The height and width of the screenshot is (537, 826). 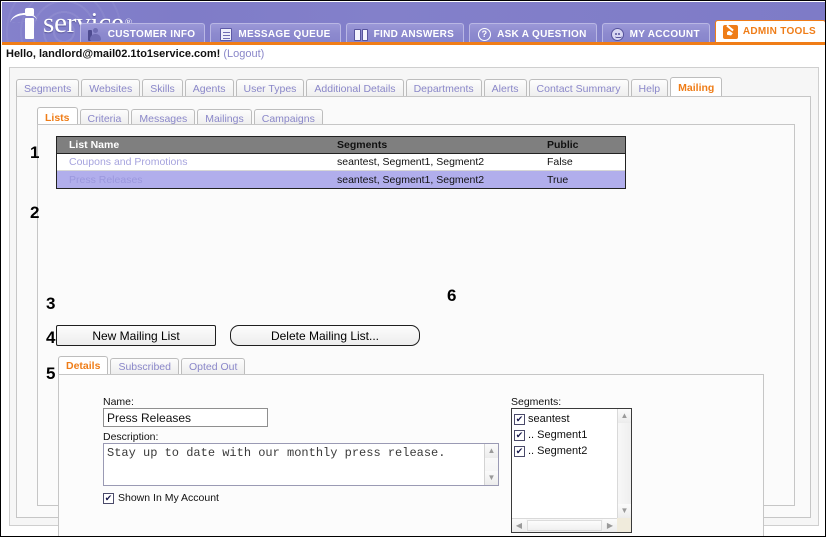 I want to click on list-item: ✔ .. Segment1, so click(x=565, y=435).